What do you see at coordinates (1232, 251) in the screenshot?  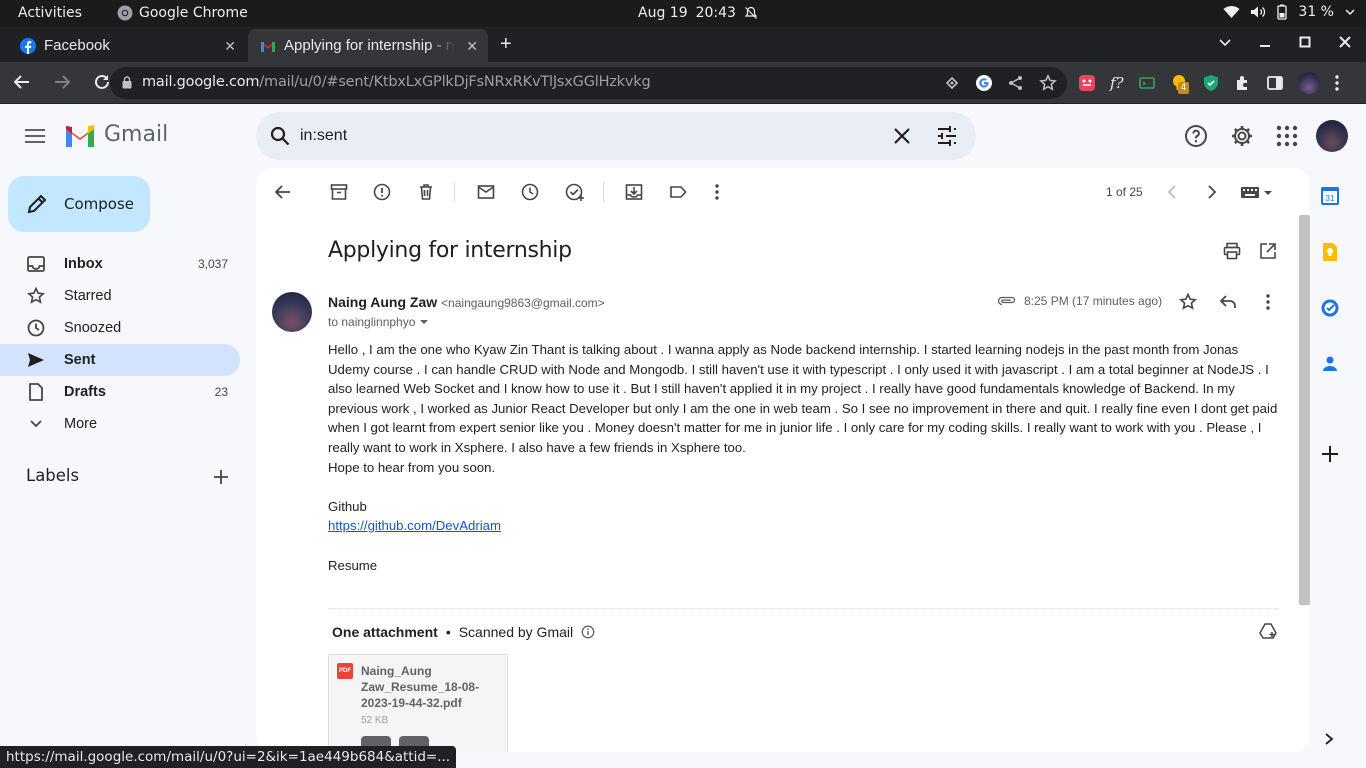 I see `print-icon` at bounding box center [1232, 251].